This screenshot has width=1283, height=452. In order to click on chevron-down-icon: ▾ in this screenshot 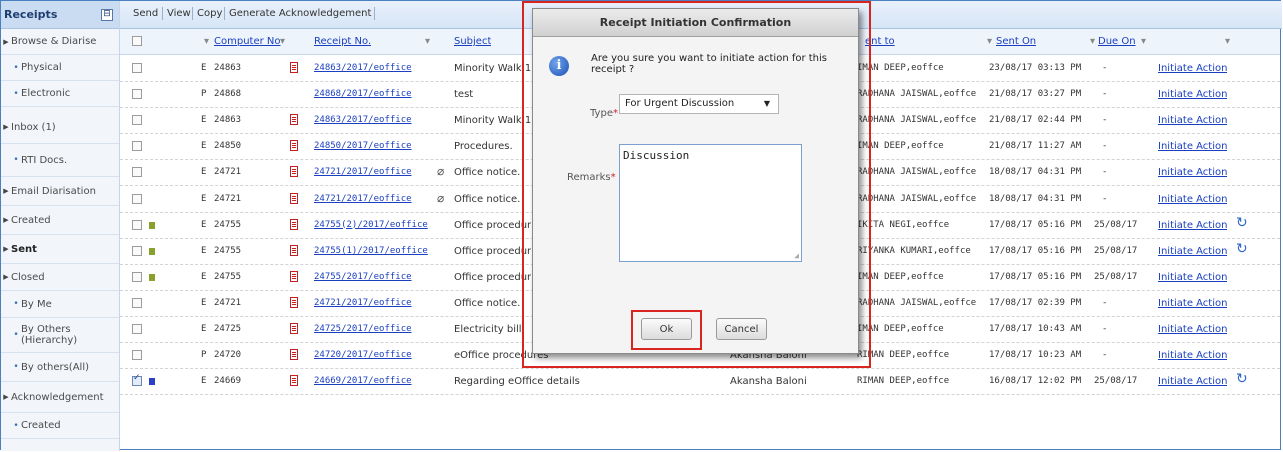, I will do `click(1144, 41)`.